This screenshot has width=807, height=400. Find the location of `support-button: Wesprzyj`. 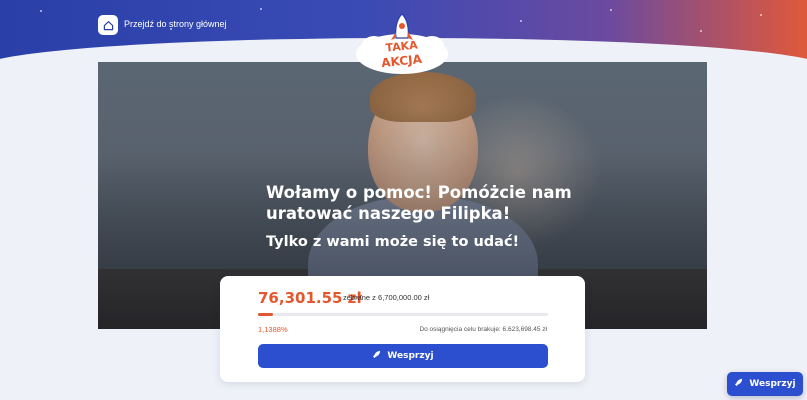

support-button: Wesprzyj is located at coordinates (403, 356).